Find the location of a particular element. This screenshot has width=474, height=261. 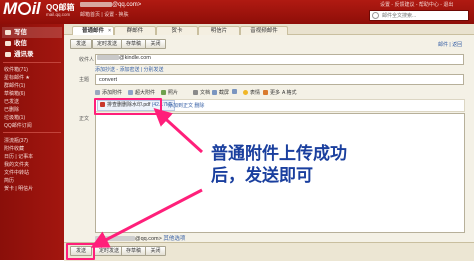

annotation-callout: 普通附件上传成功 后，发送即可 is located at coordinates (279, 165).